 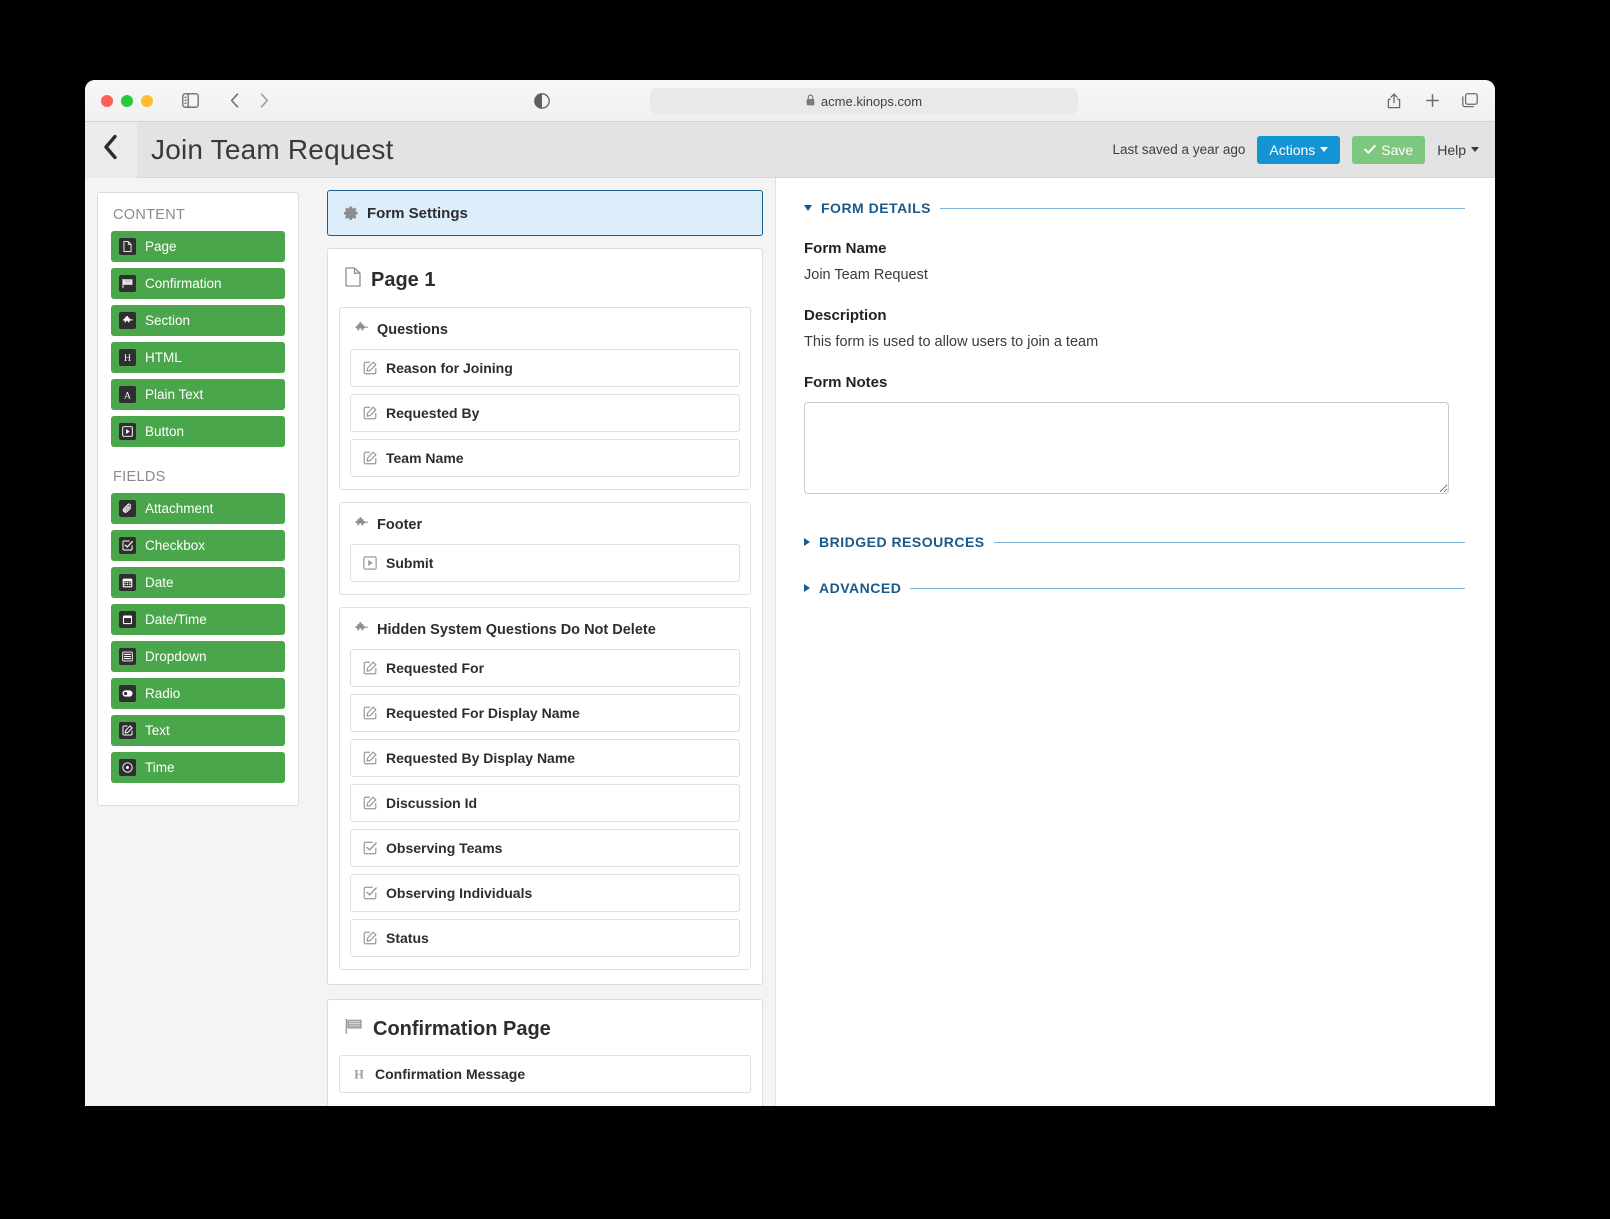 What do you see at coordinates (1202, 208) in the screenshot?
I see `divider` at bounding box center [1202, 208].